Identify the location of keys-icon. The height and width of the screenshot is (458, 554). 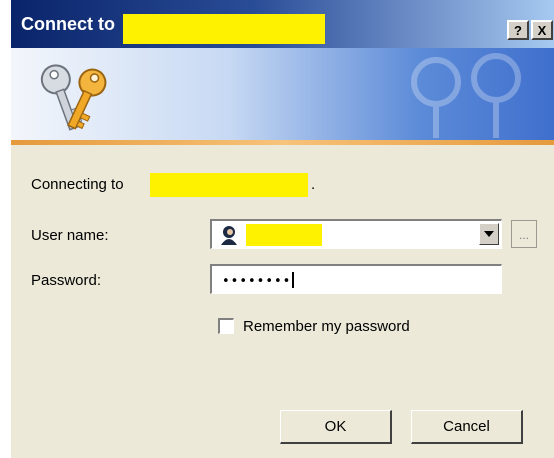
(73, 97).